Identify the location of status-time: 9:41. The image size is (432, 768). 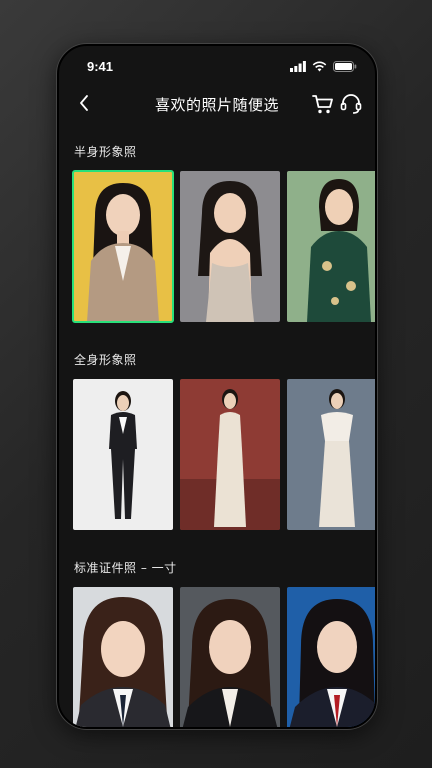
(100, 66).